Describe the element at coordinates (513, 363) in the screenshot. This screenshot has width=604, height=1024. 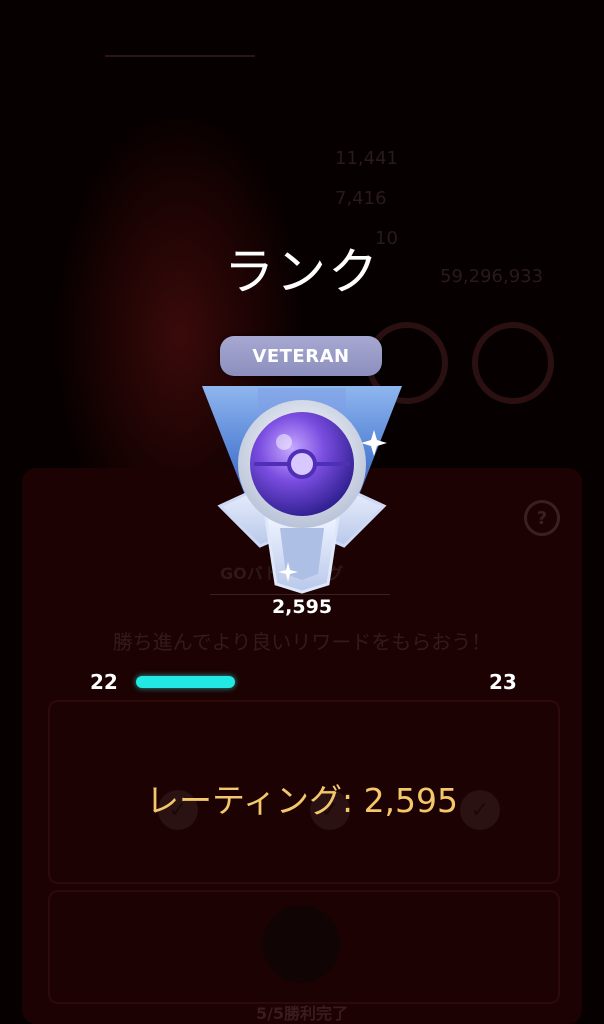
I see `medal-circle-icon` at that location.